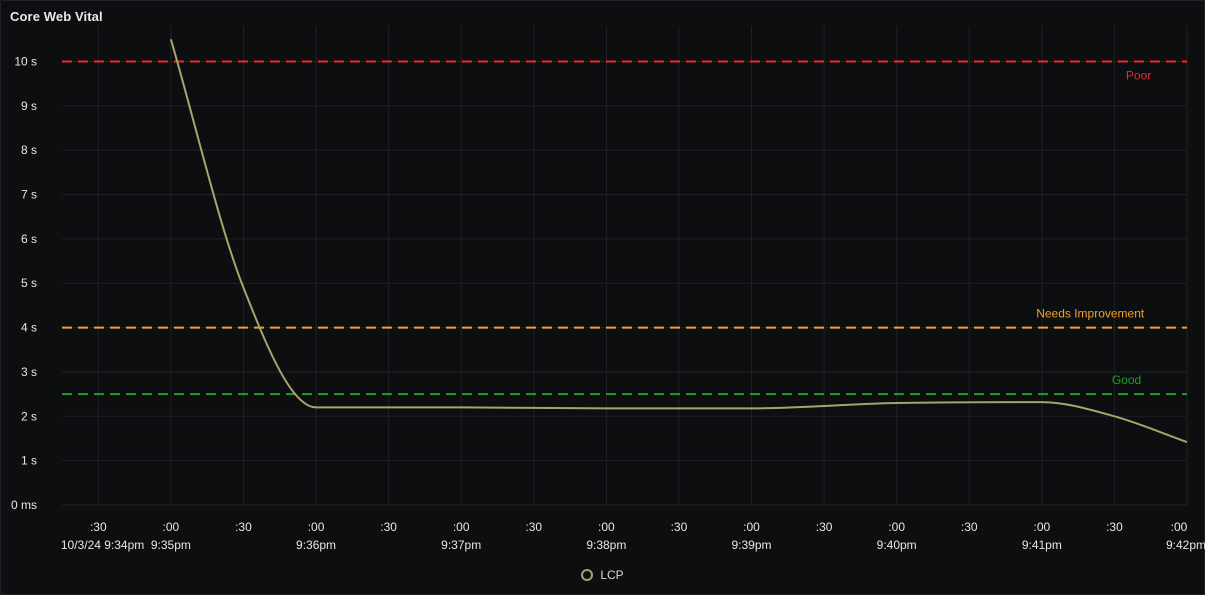 The height and width of the screenshot is (595, 1205). Describe the element at coordinates (1185, 545) in the screenshot. I see `x-tick-sublabel: 9:42pm` at that location.